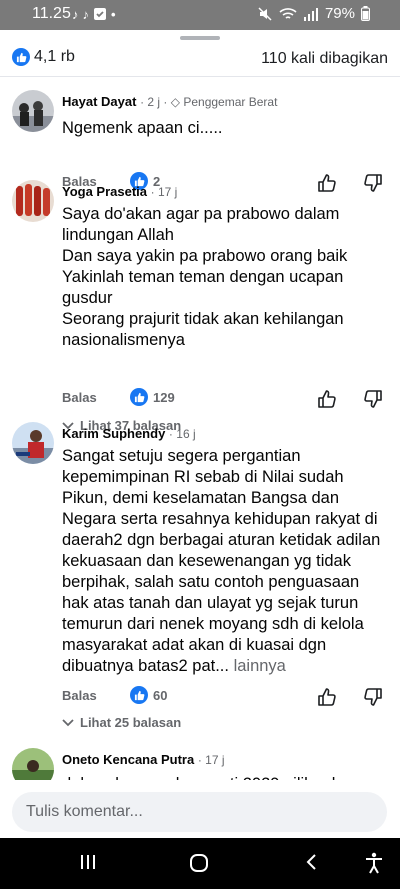 The width and height of the screenshot is (400, 889). I want to click on status-time: 11.25, so click(51, 13).